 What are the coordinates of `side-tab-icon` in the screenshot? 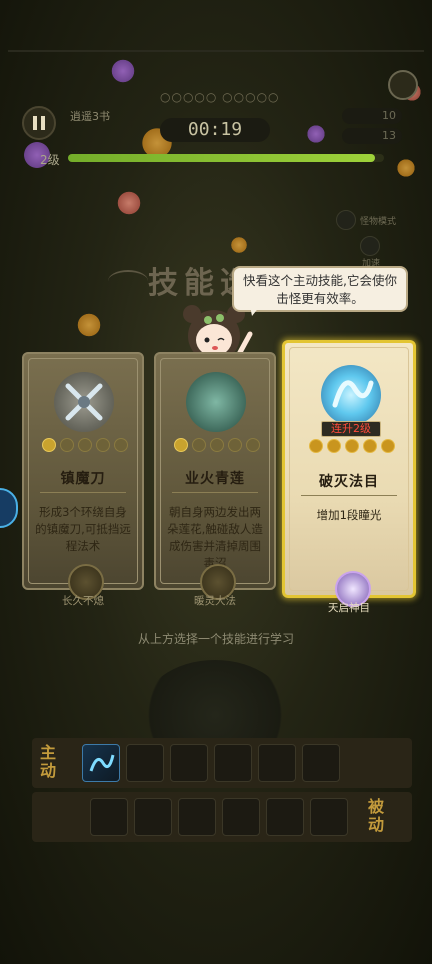 It's located at (9, 508).